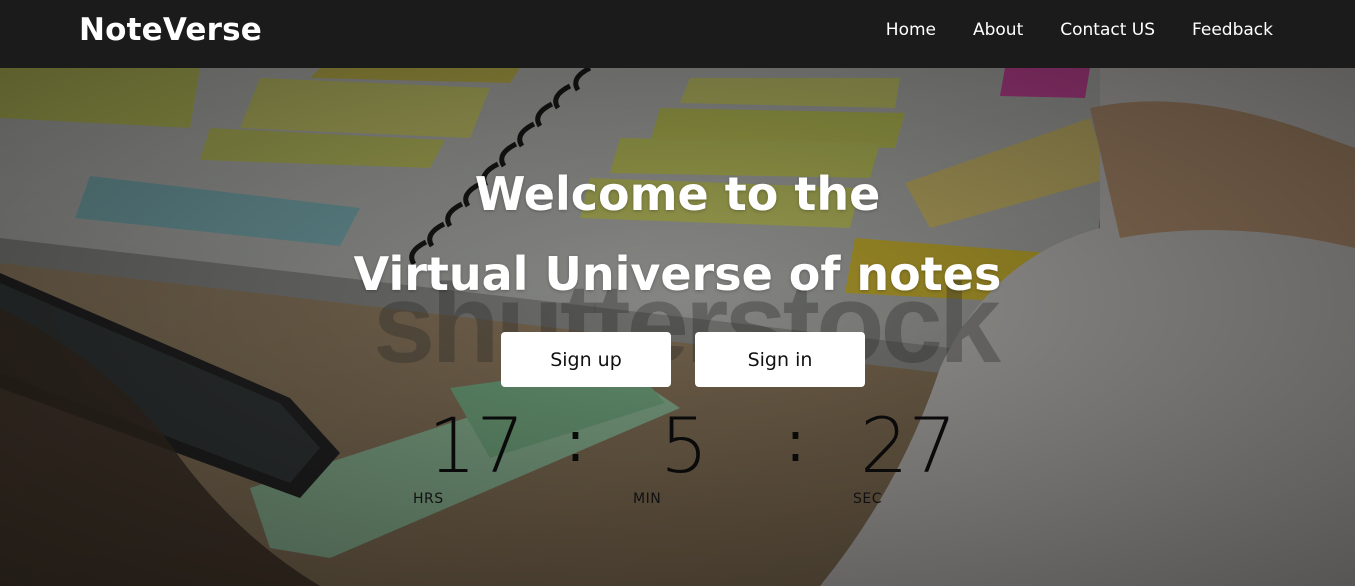 This screenshot has width=1355, height=586. What do you see at coordinates (998, 30) in the screenshot?
I see `nav-link-about: About` at bounding box center [998, 30].